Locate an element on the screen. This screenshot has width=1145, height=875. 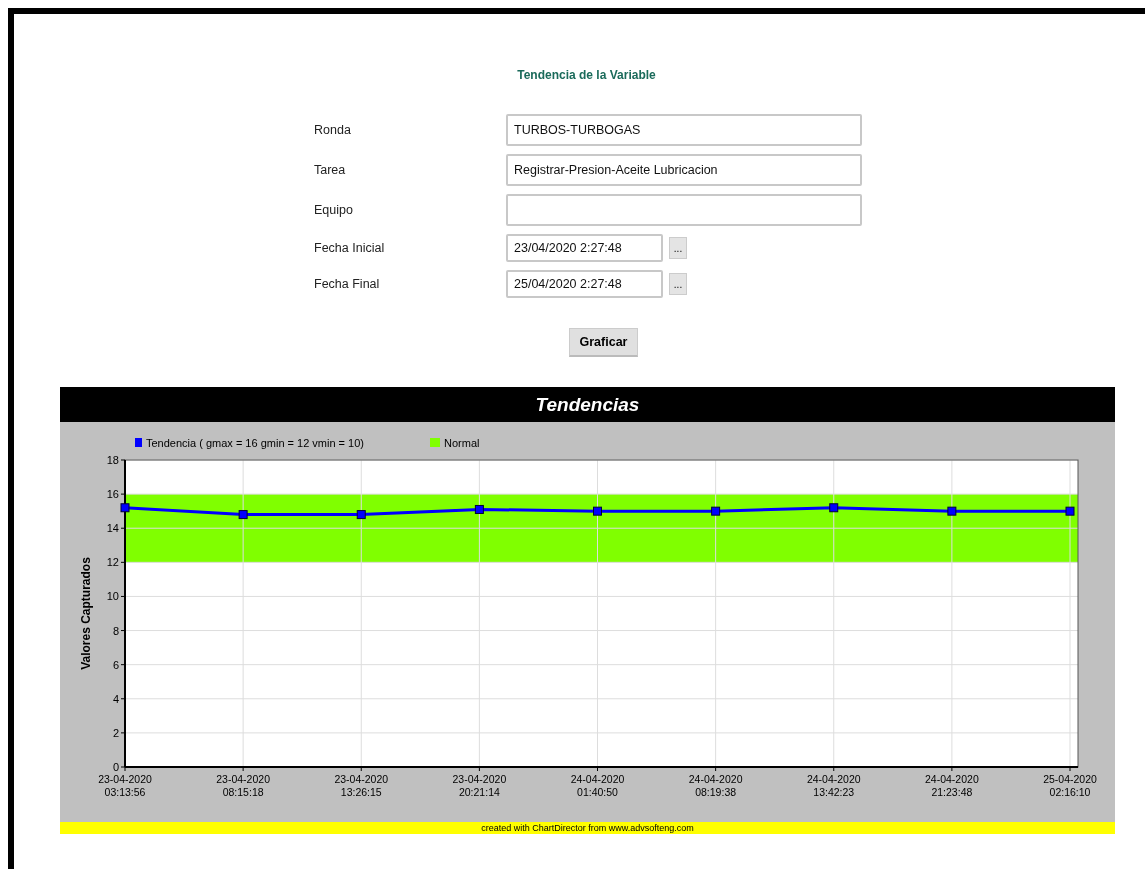
y-tick-label: 8 is located at coordinates (115, 630).